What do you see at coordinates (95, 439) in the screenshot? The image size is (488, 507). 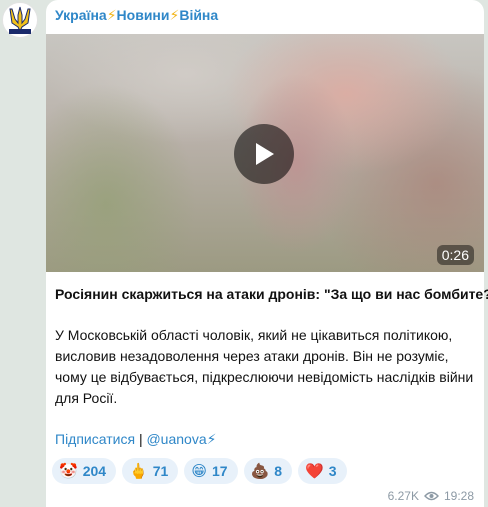 I see `subscribe-link: Підписатися` at bounding box center [95, 439].